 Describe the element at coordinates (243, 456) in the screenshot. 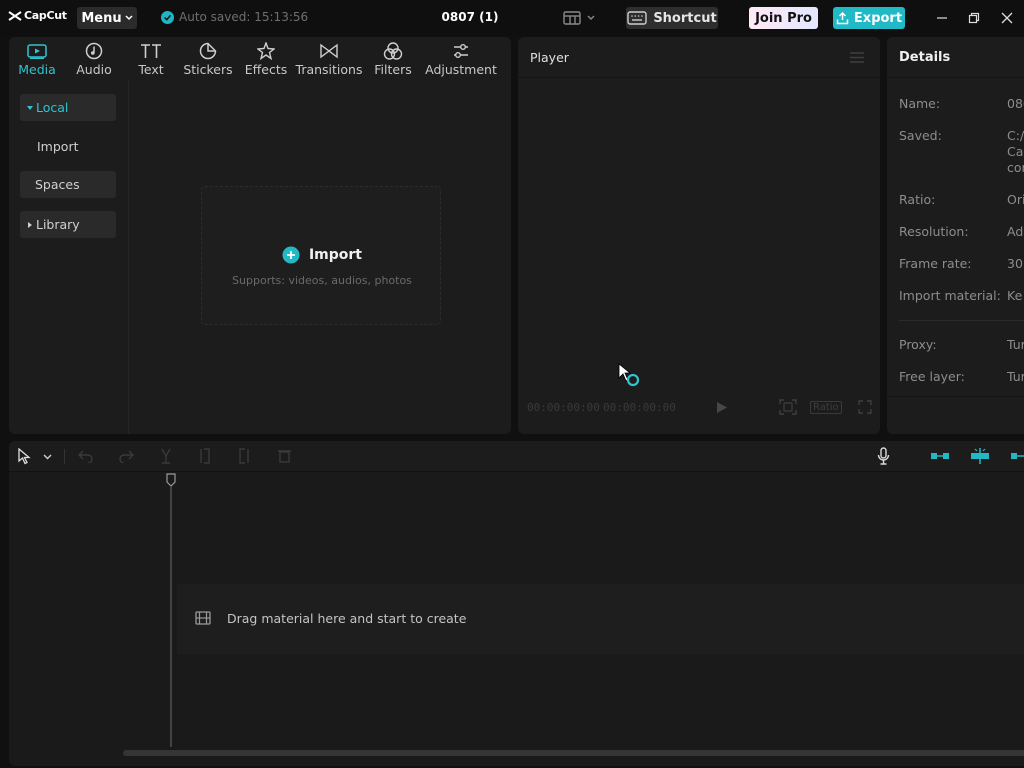

I see `split-right-icon` at that location.